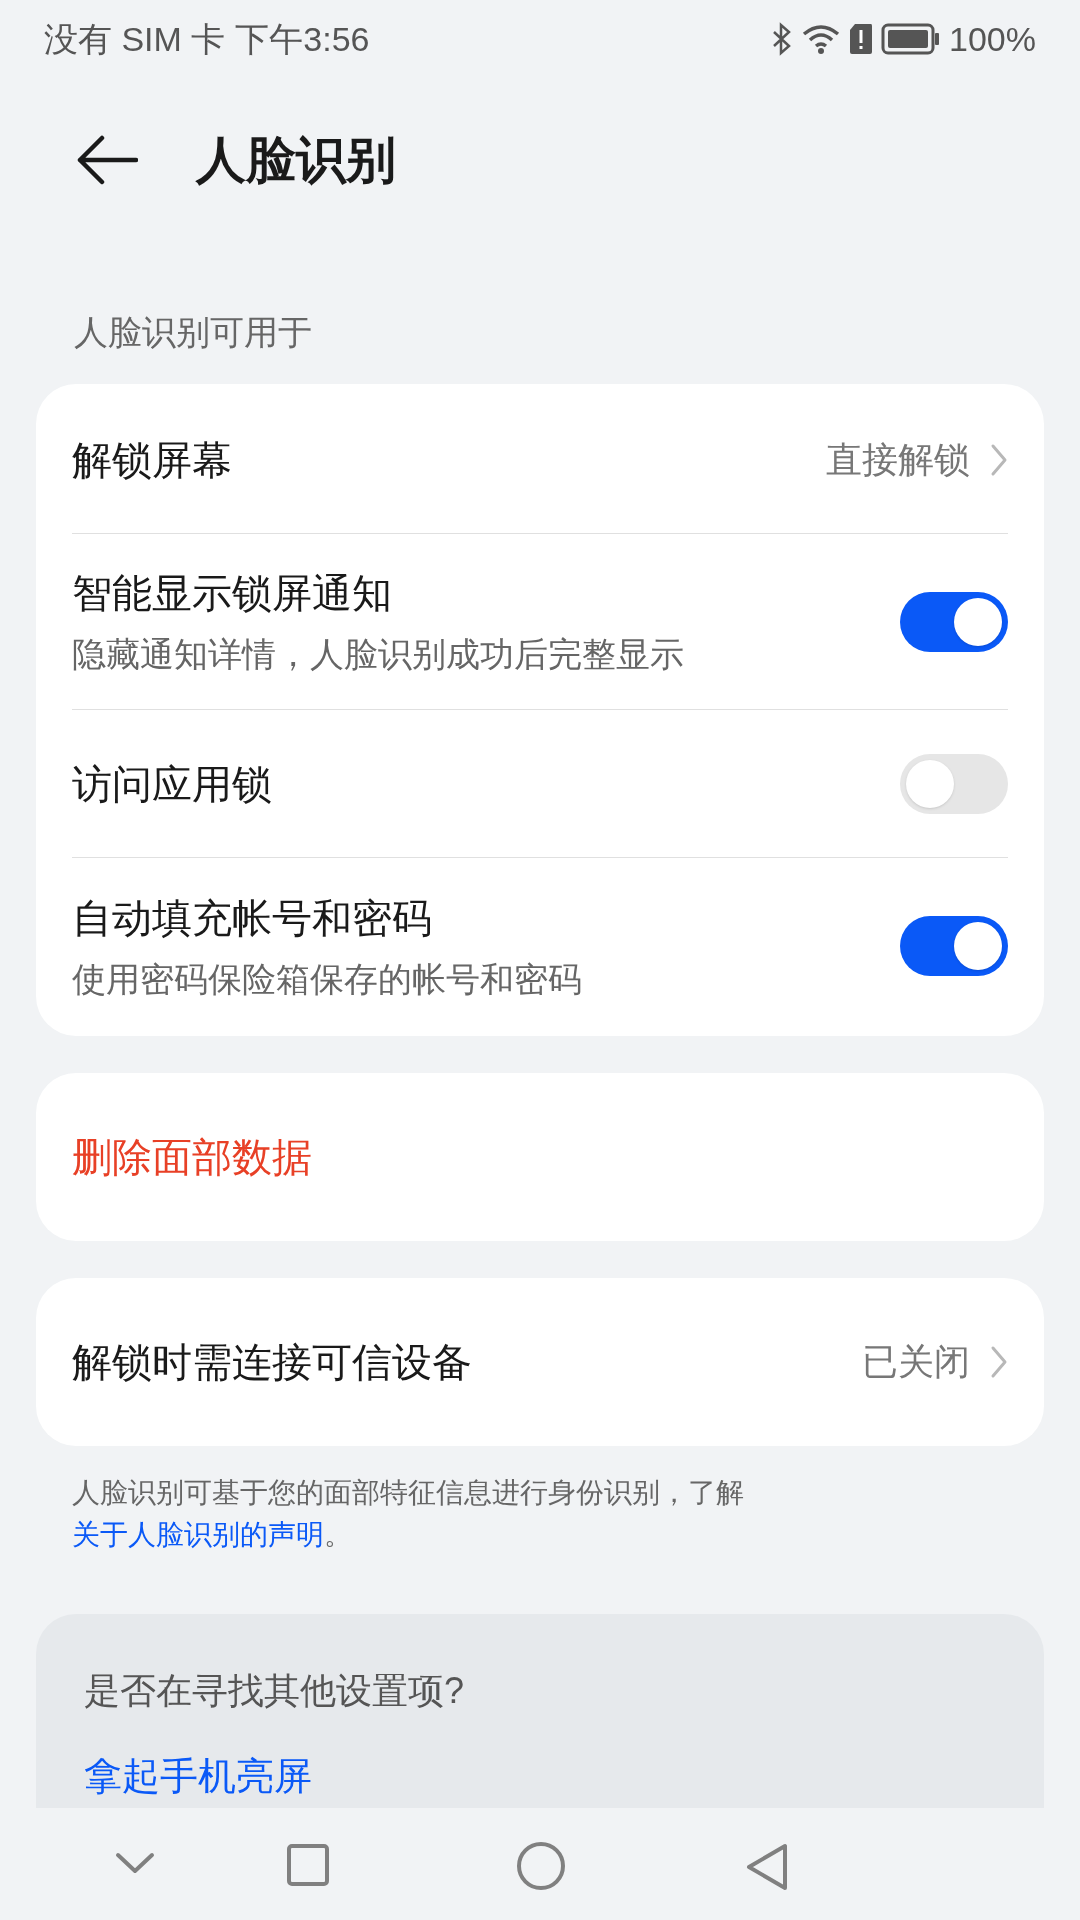 The height and width of the screenshot is (1920, 1080). Describe the element at coordinates (821, 39) in the screenshot. I see `wifi-icon` at that location.